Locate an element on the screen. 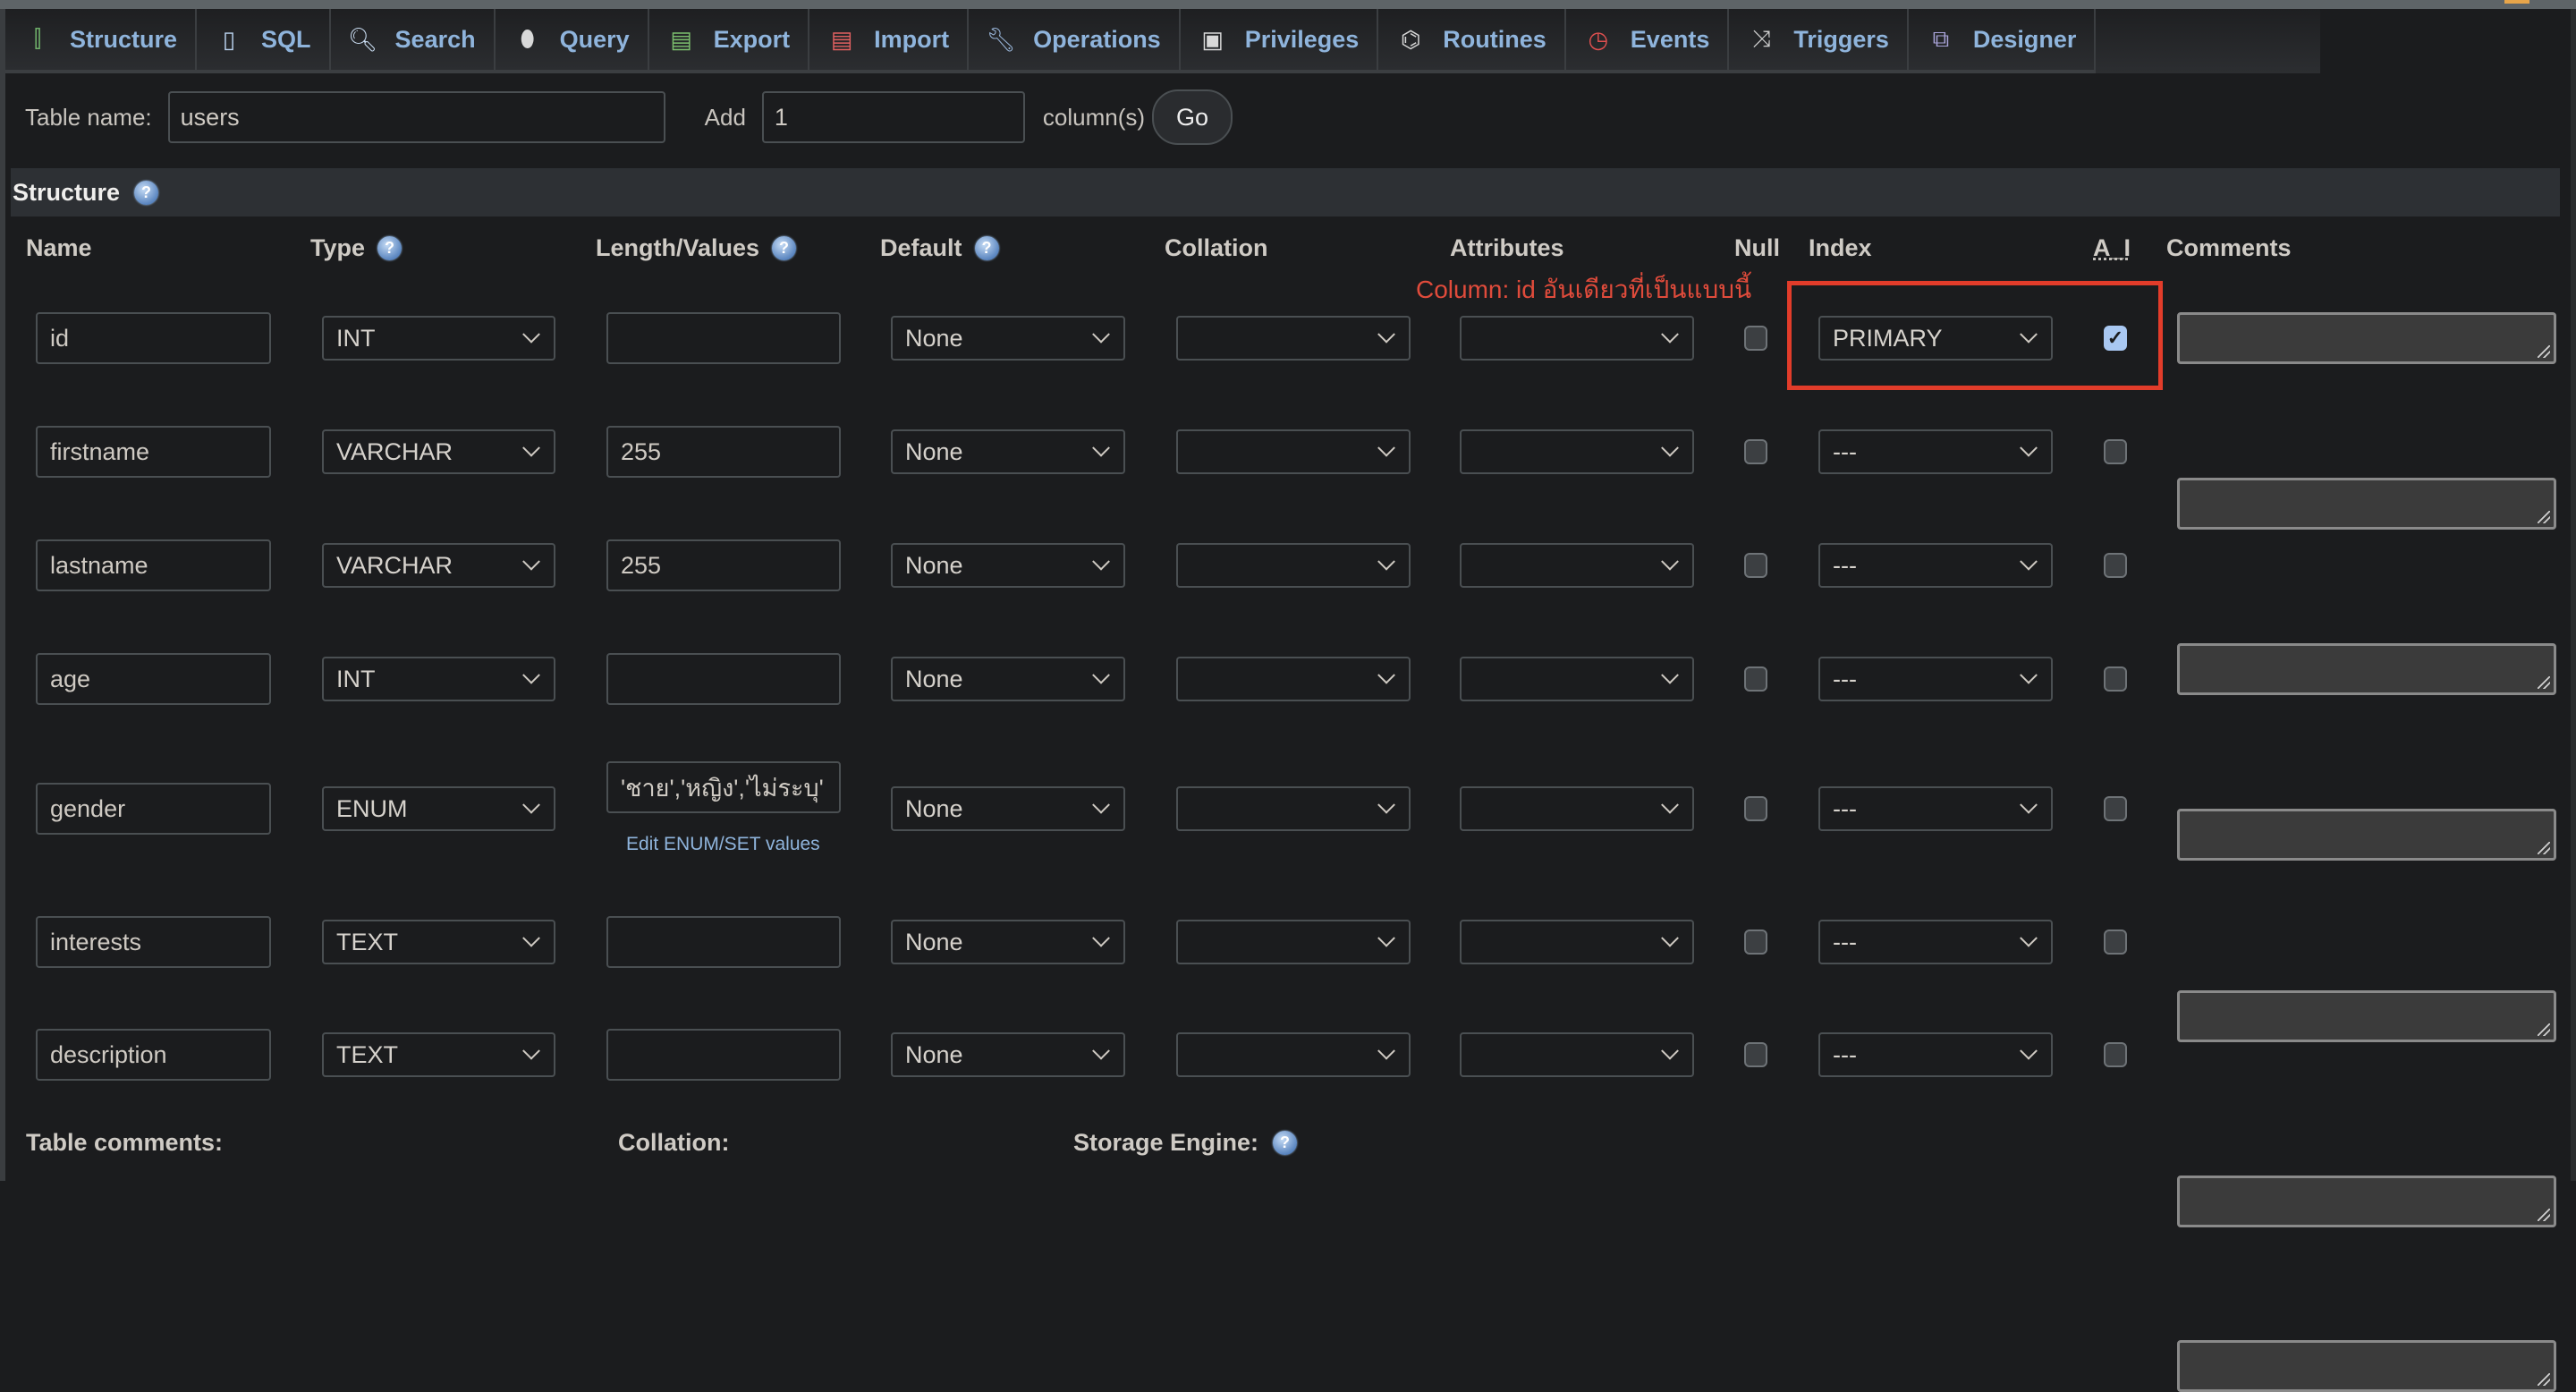 Image resolution: width=2576 pixels, height=1392 pixels. index-select: PRIMARY is located at coordinates (1935, 338).